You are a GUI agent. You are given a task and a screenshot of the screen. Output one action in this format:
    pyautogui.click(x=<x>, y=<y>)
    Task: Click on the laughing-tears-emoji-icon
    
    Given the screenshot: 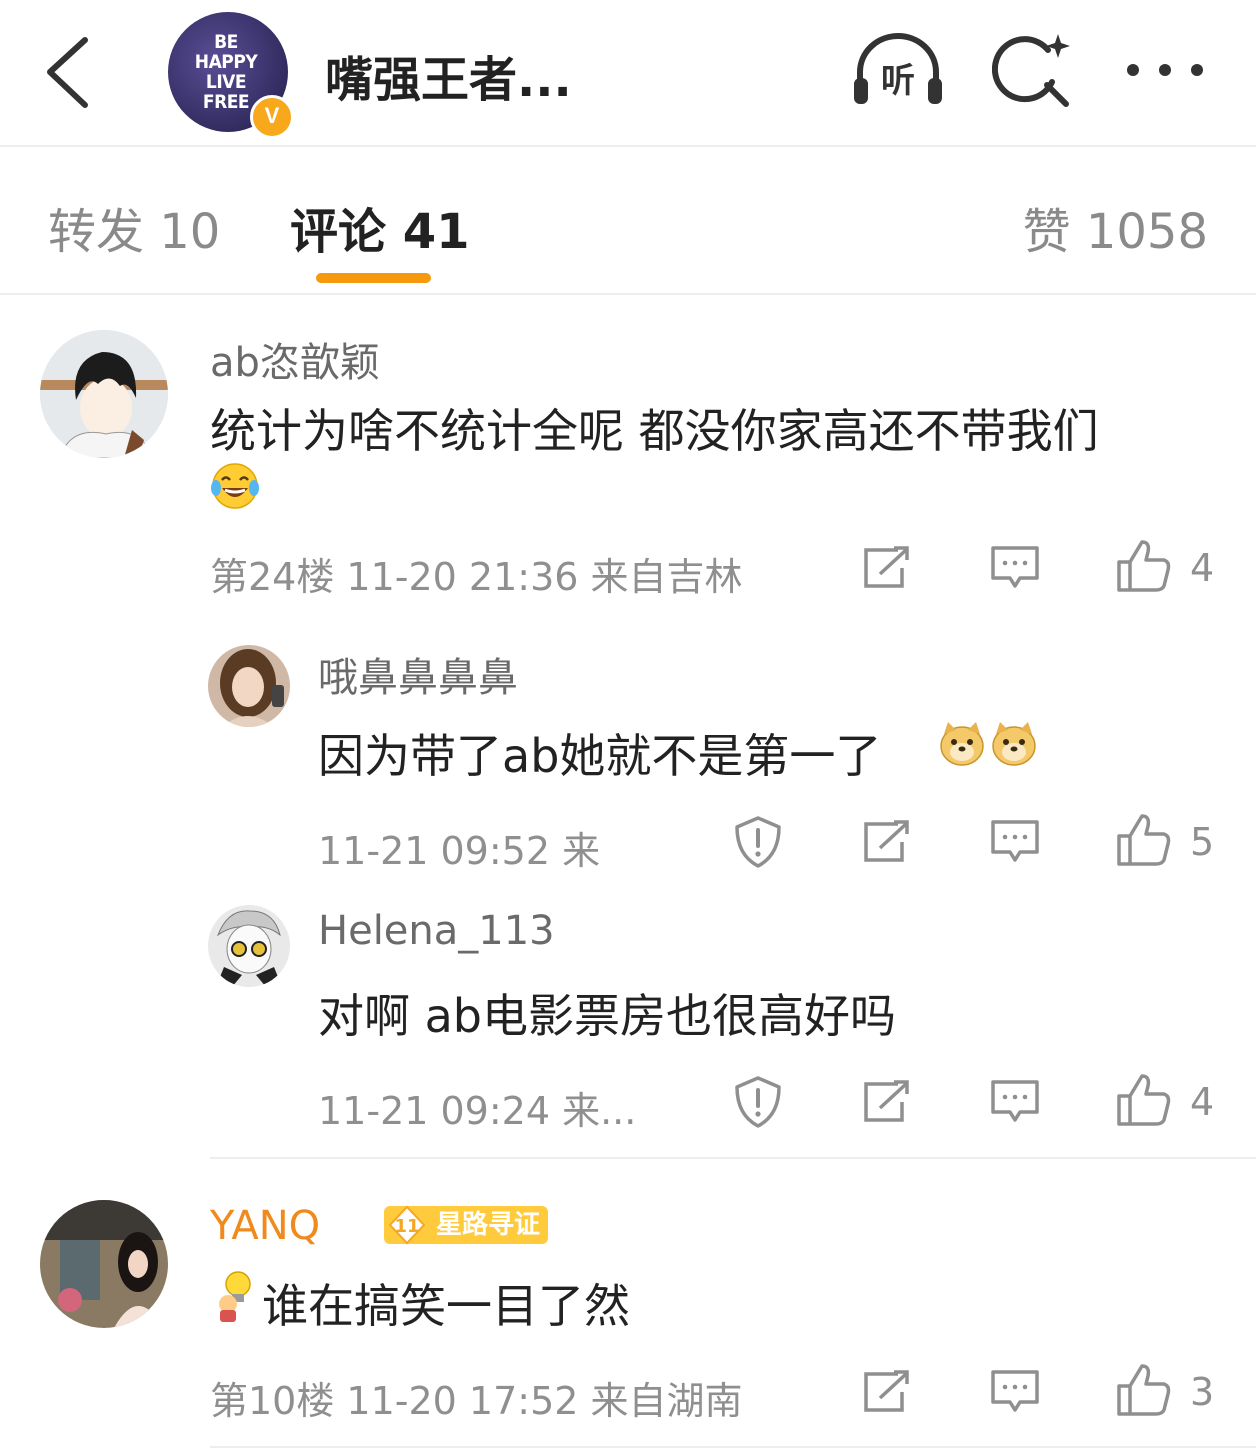 What is the action you would take?
    pyautogui.click(x=235, y=486)
    